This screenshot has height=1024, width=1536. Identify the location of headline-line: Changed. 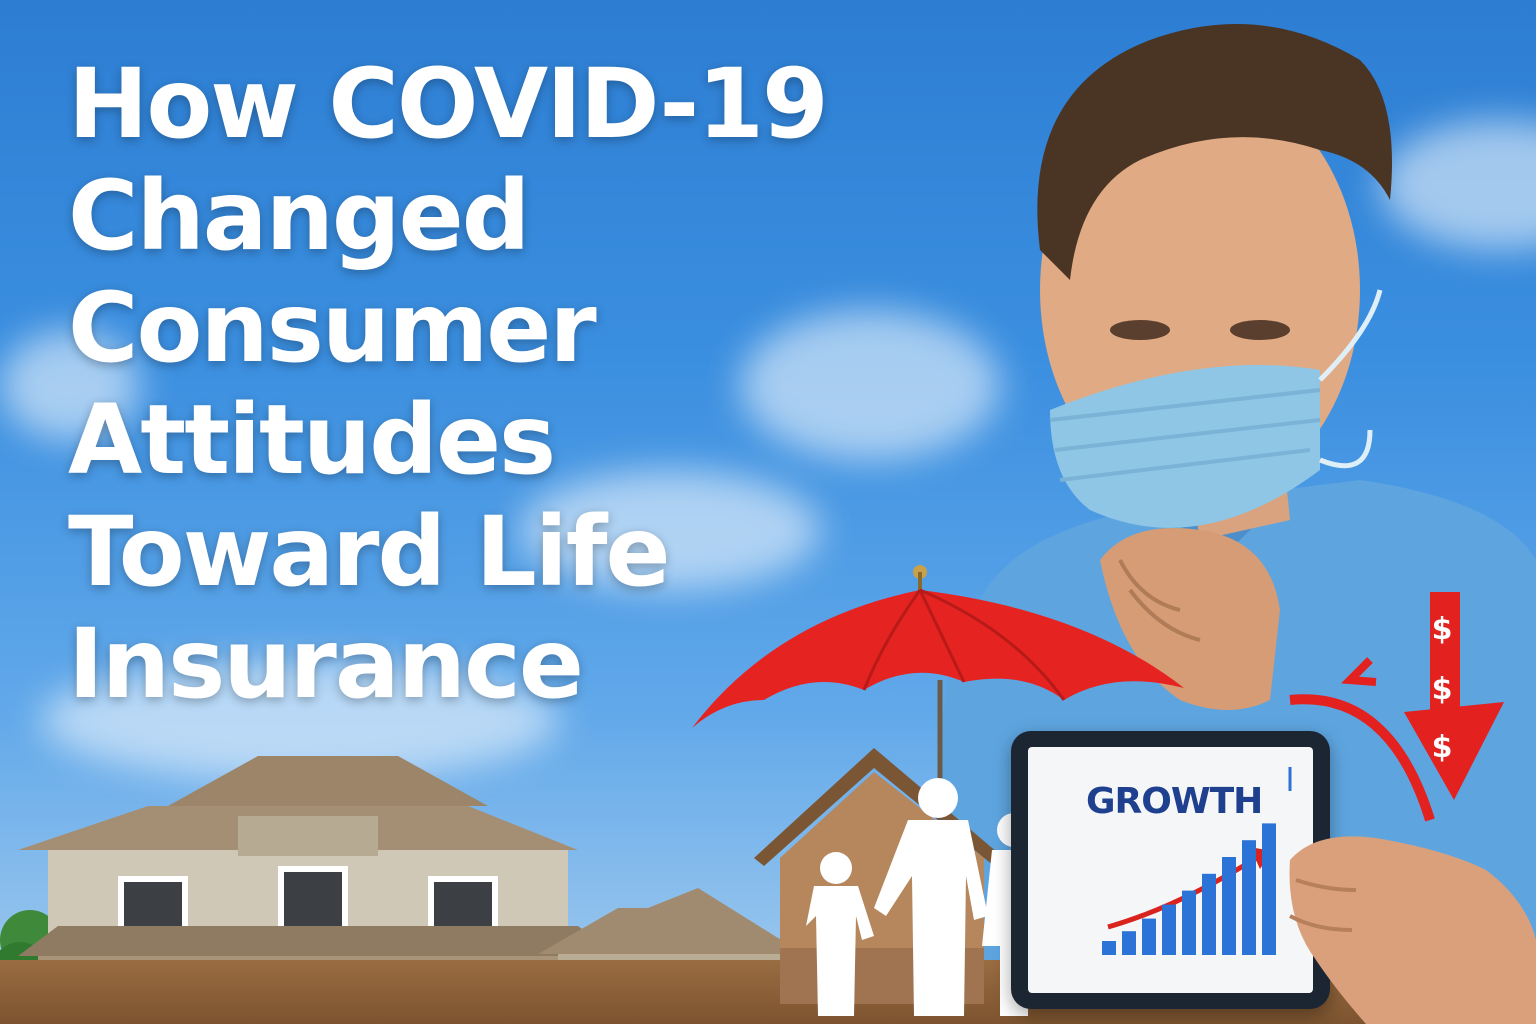
(299, 216).